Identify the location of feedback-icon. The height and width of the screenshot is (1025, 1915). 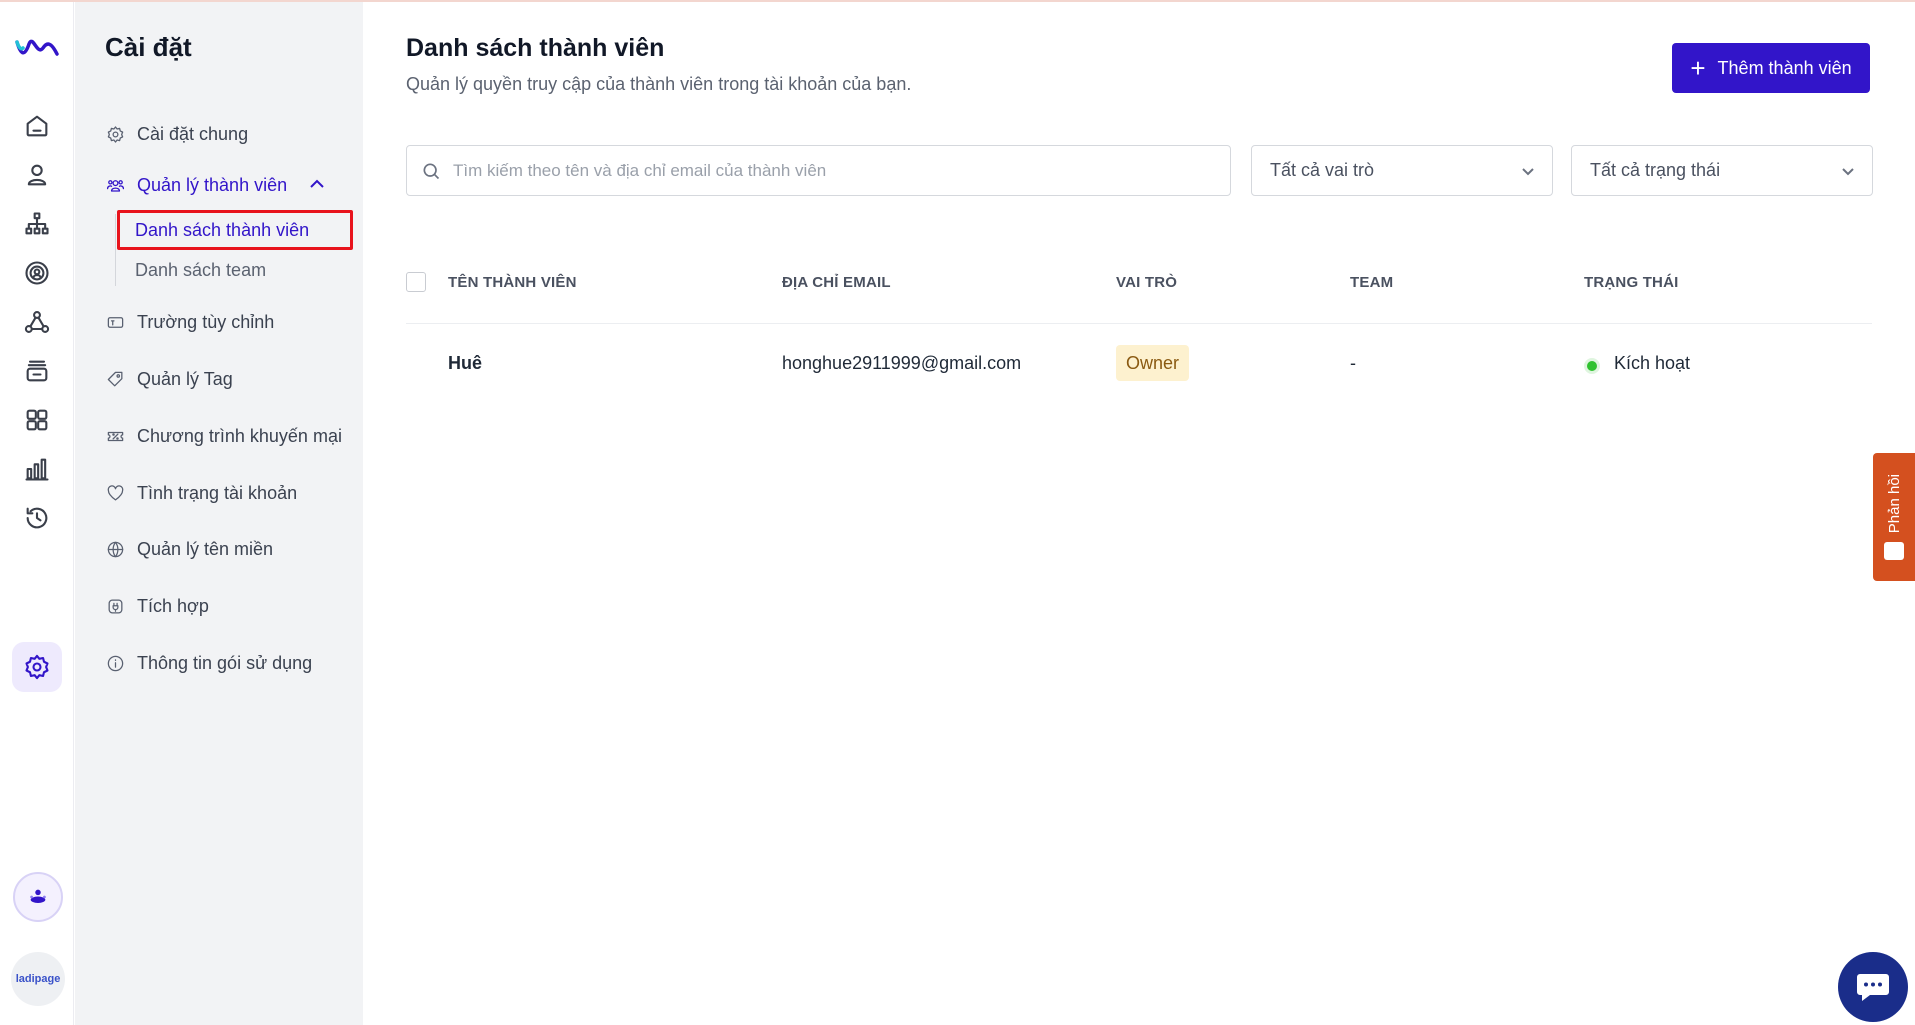
(1894, 550).